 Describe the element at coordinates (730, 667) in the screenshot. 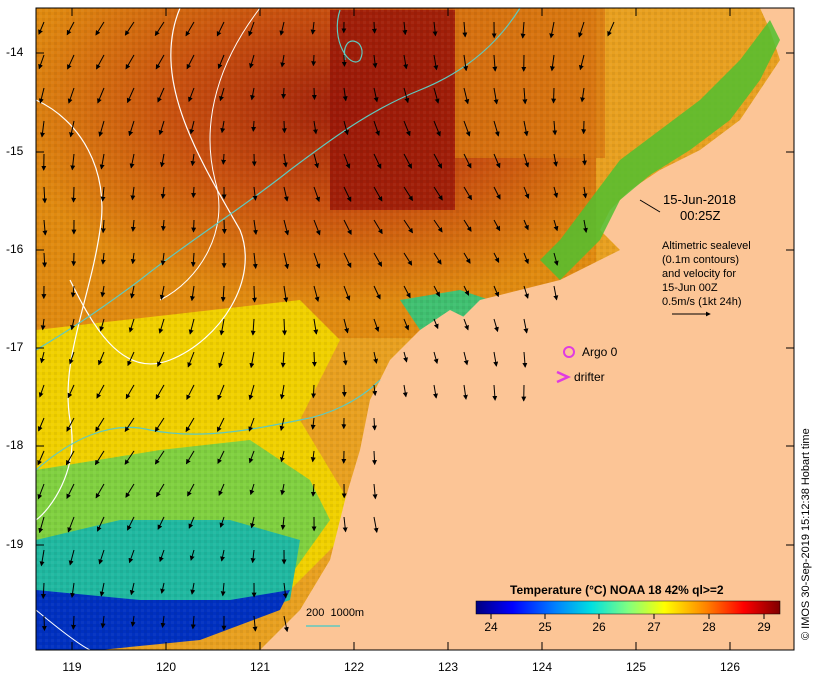

I see `lon-tick-label: 126` at that location.